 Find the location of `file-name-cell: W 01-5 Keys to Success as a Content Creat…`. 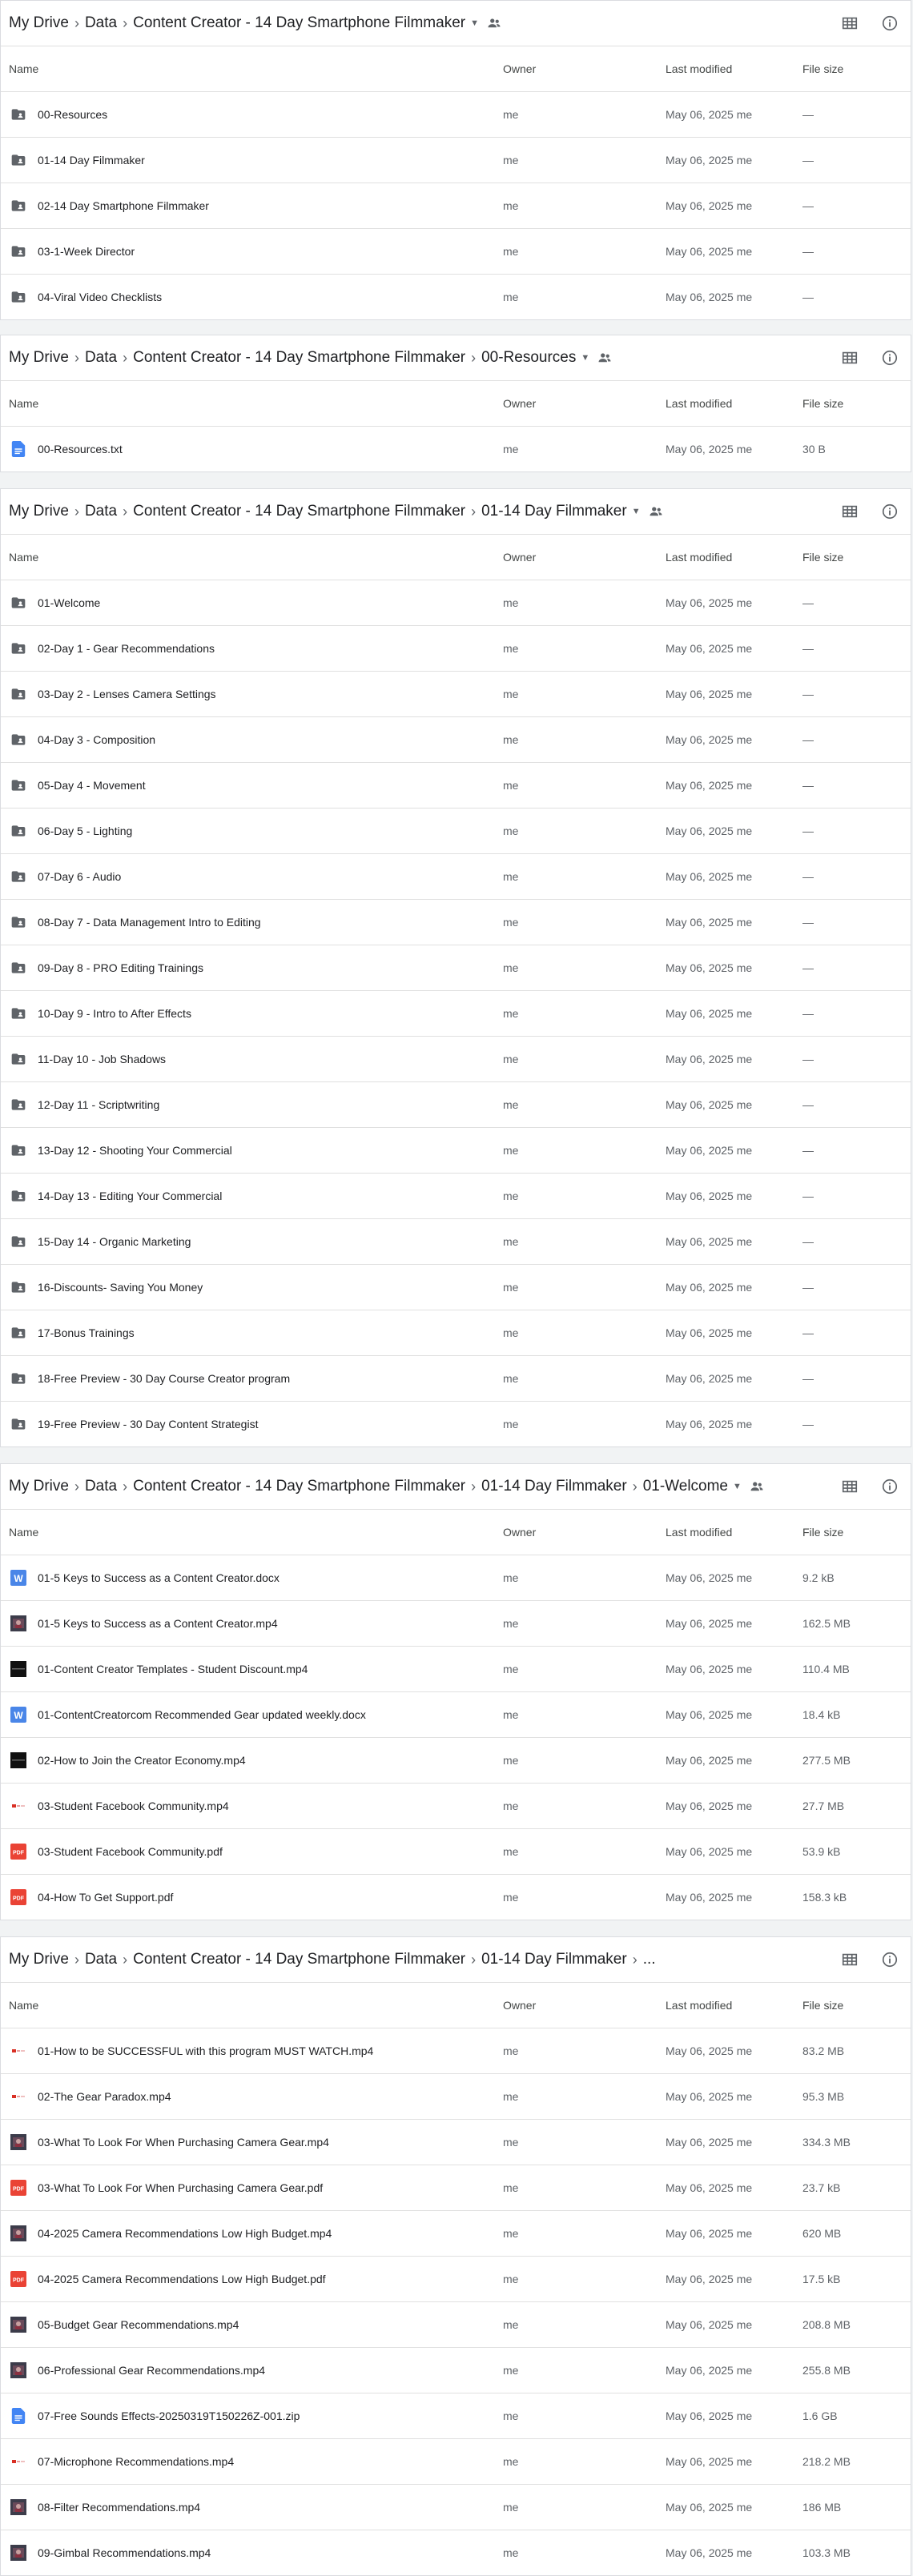

file-name-cell: W 01-5 Keys to Success as a Content Creat… is located at coordinates (144, 1577).